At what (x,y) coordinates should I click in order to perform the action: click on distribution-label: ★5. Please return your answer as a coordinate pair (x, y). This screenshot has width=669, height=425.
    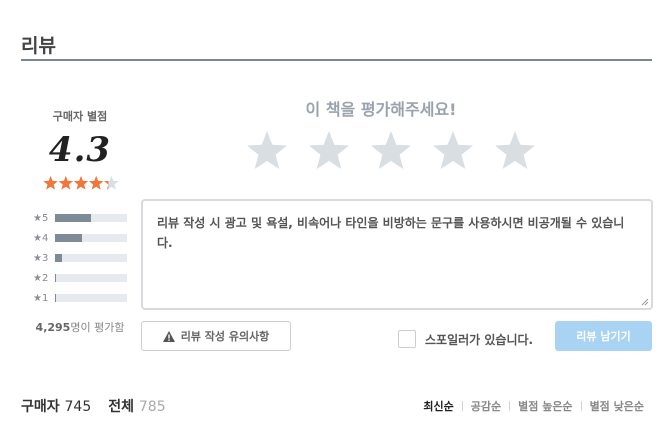
    Looking at the image, I should click on (44, 218).